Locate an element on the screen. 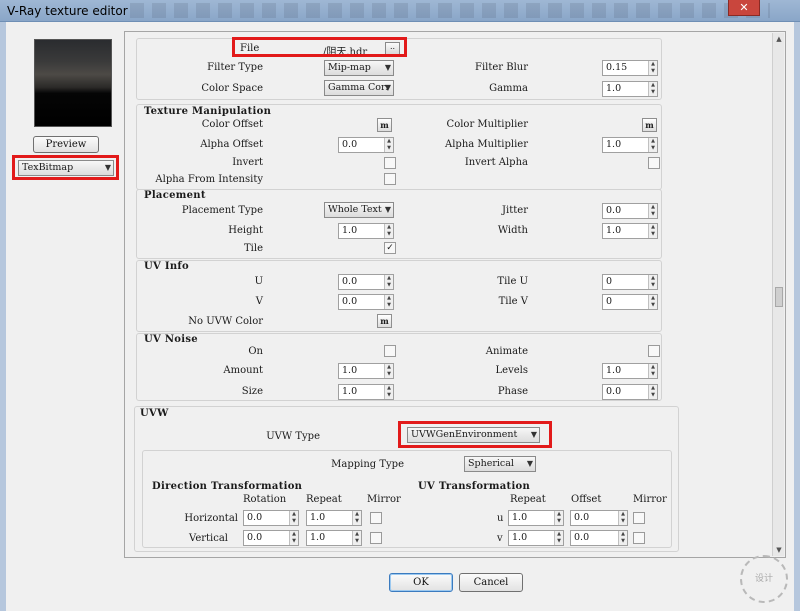 The height and width of the screenshot is (611, 800). title-bar: V-Ray texture editor ✕ is located at coordinates (400, 11).